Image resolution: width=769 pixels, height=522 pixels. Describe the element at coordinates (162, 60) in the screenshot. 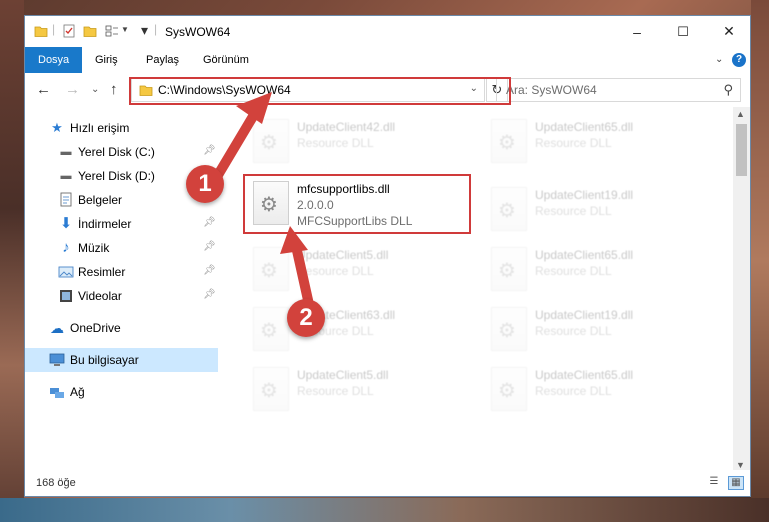

I see `tab-share: Paylaş` at that location.